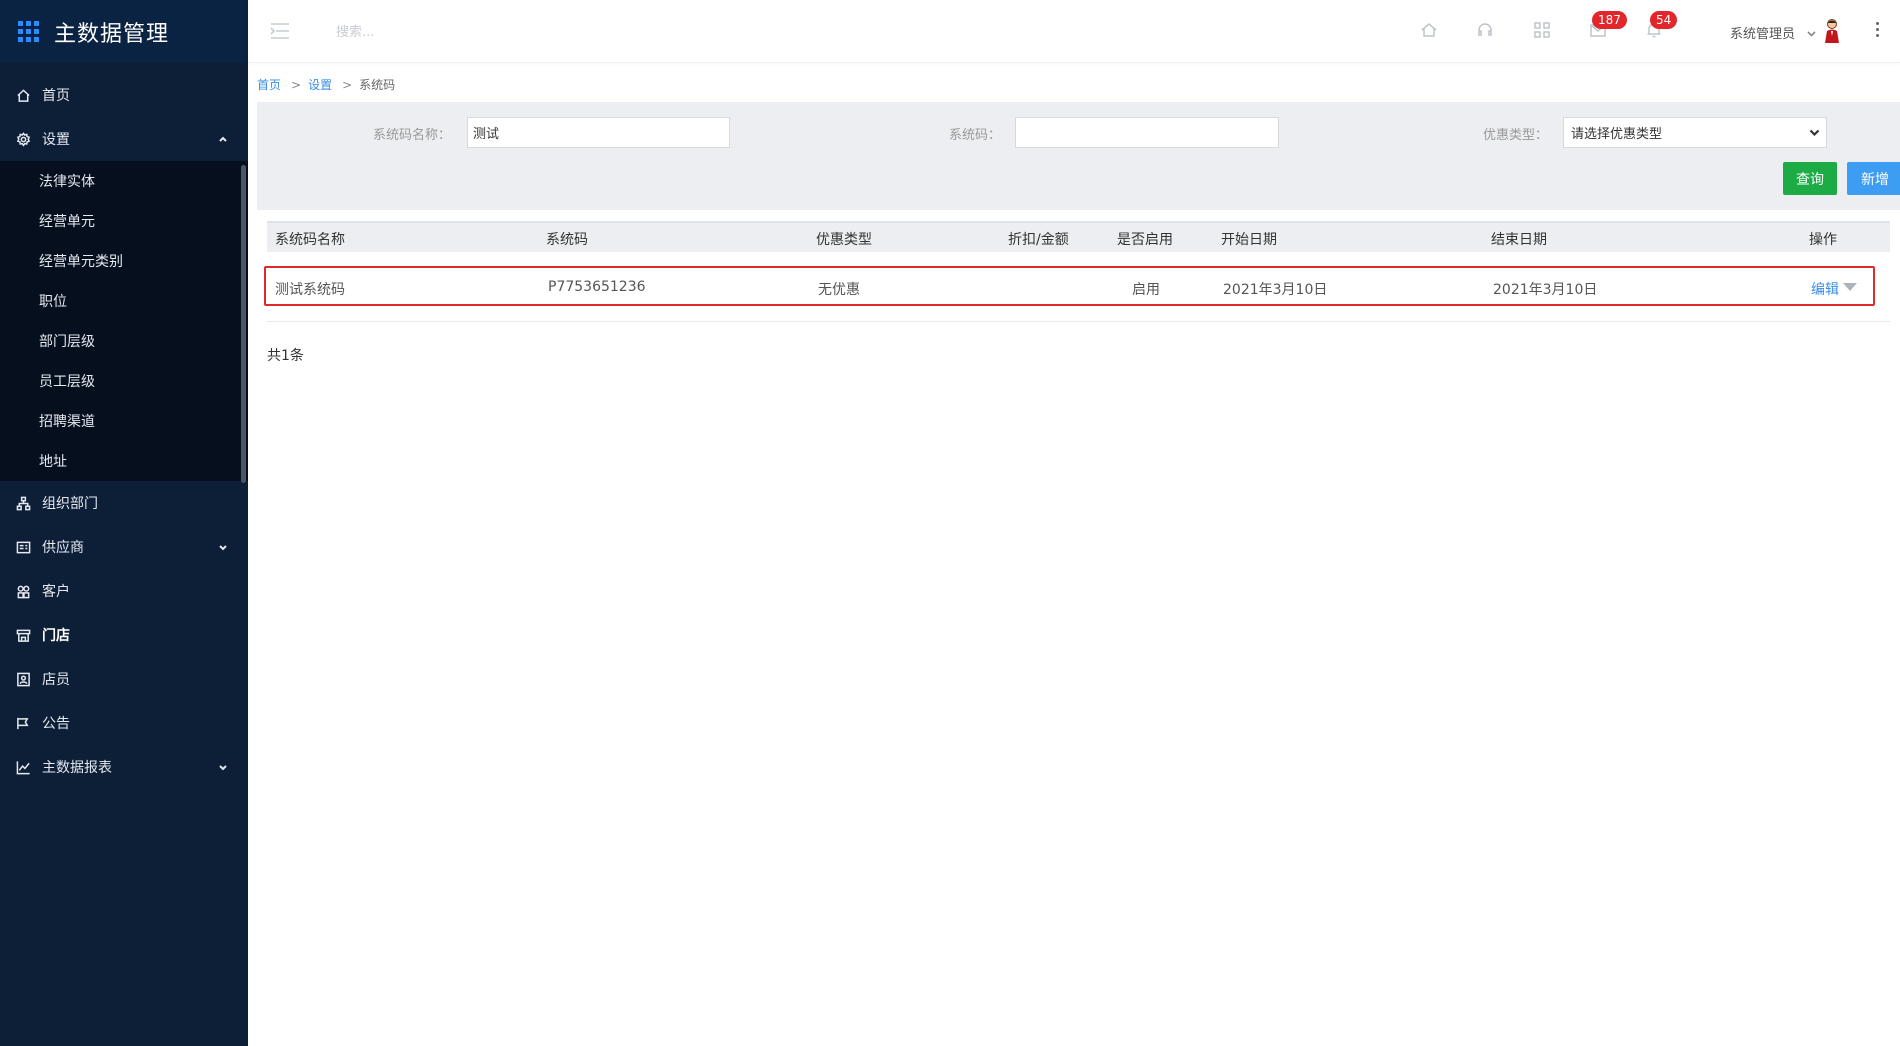  I want to click on column-header: 折扣/金额, so click(1038, 240).